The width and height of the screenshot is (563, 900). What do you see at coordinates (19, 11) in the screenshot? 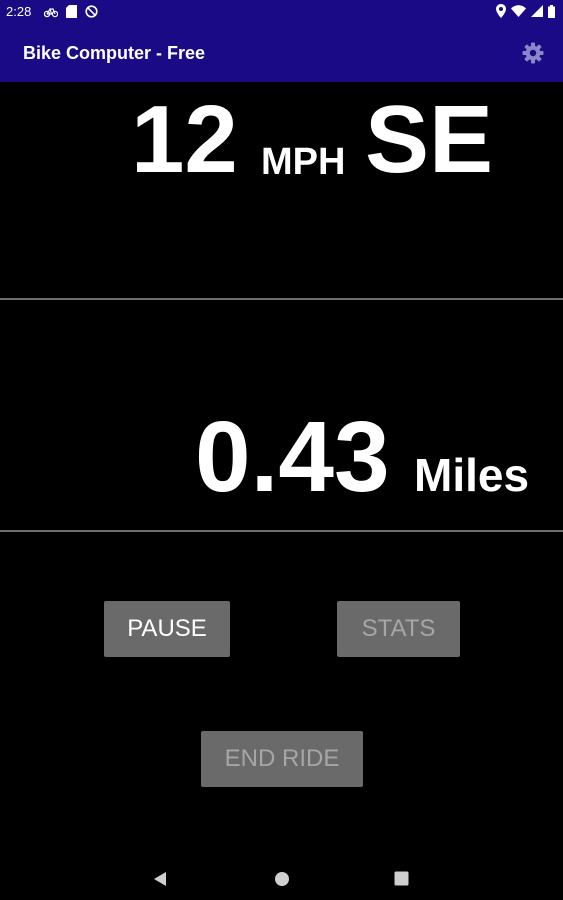
I see `status-time: 2:28` at bounding box center [19, 11].